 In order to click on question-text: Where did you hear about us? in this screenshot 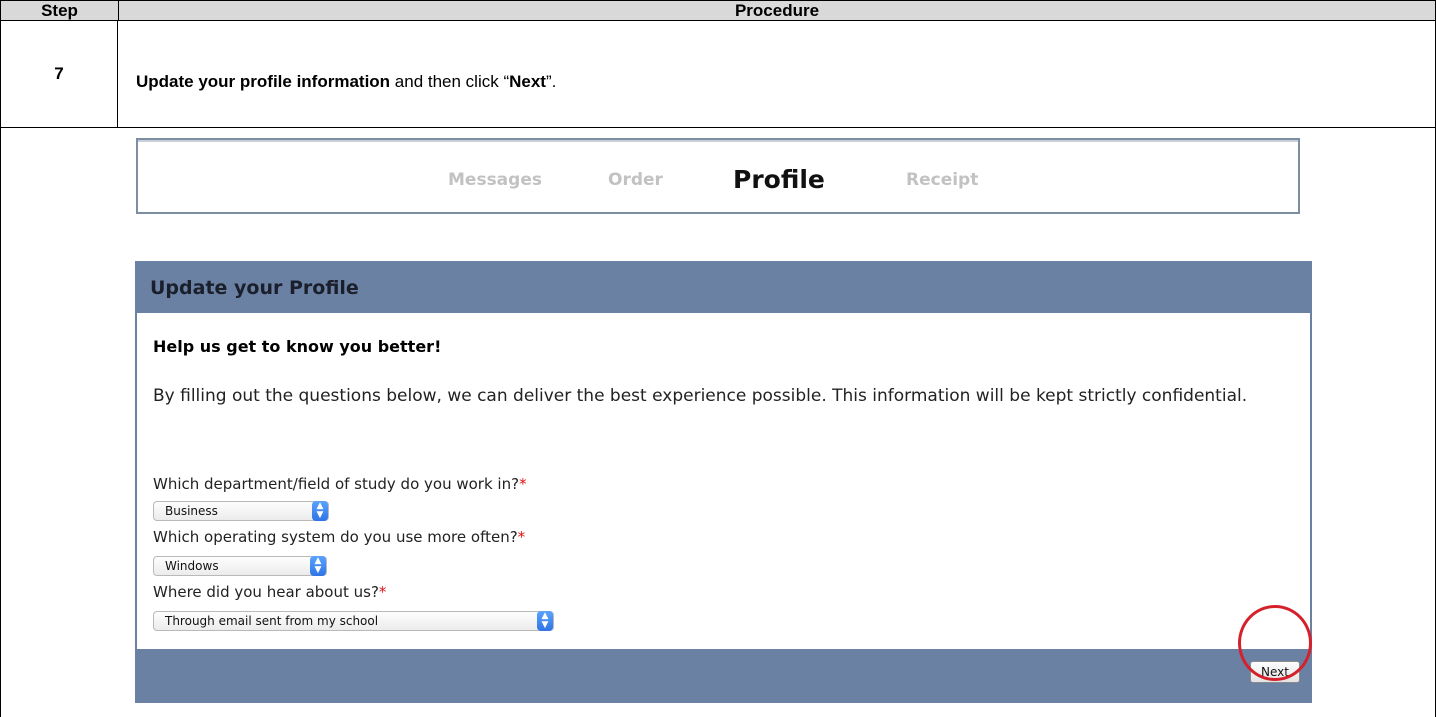, I will do `click(266, 592)`.